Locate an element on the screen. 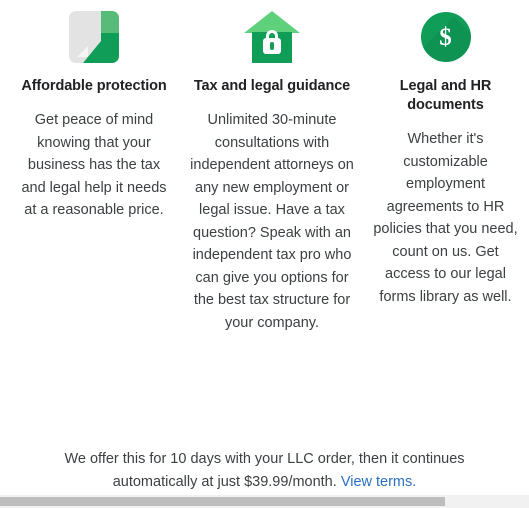 Image resolution: width=529 pixels, height=508 pixels. horizontal-scrollbar-thumb is located at coordinates (222, 501).